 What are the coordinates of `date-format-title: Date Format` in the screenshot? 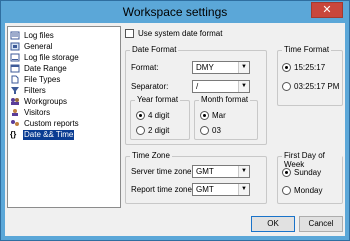 It's located at (154, 49).